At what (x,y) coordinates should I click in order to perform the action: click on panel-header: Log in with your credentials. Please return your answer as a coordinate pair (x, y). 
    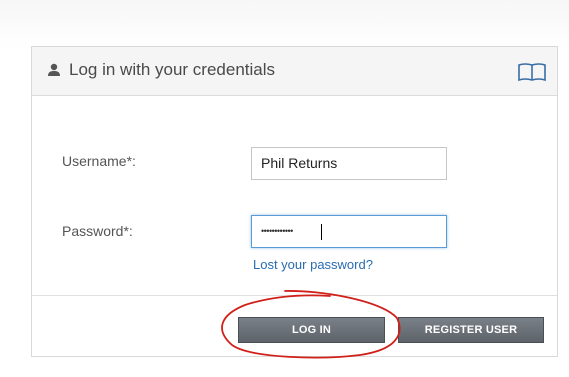
    Looking at the image, I should click on (294, 71).